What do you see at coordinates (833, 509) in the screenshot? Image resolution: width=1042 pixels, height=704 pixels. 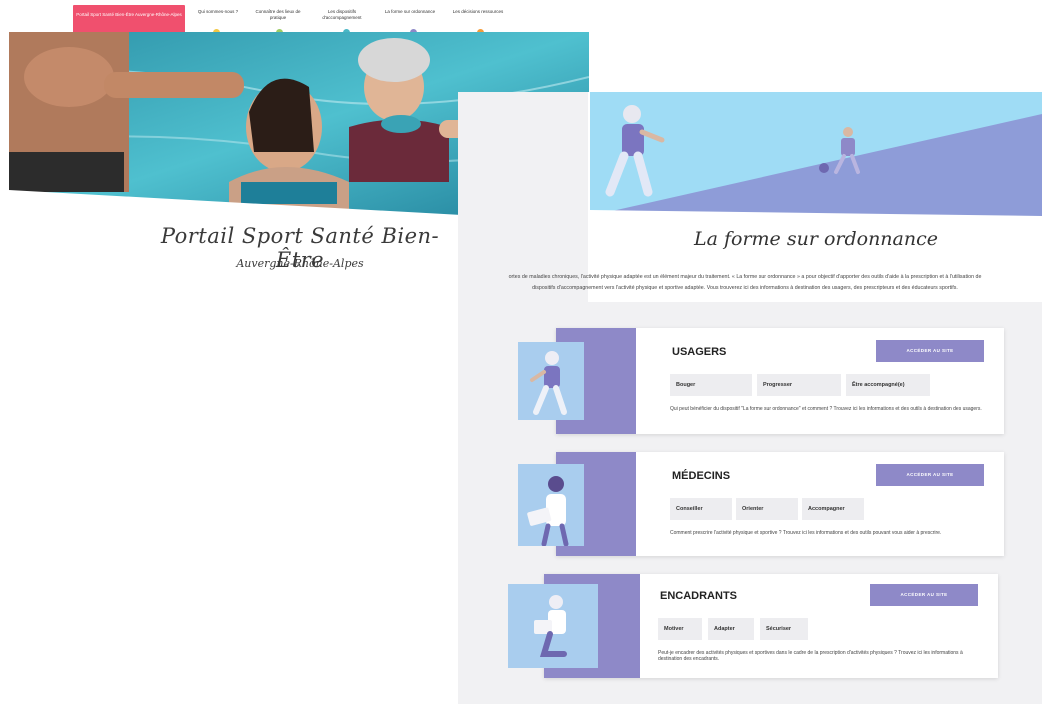 I see `tag-accompagner: Accompagner` at bounding box center [833, 509].